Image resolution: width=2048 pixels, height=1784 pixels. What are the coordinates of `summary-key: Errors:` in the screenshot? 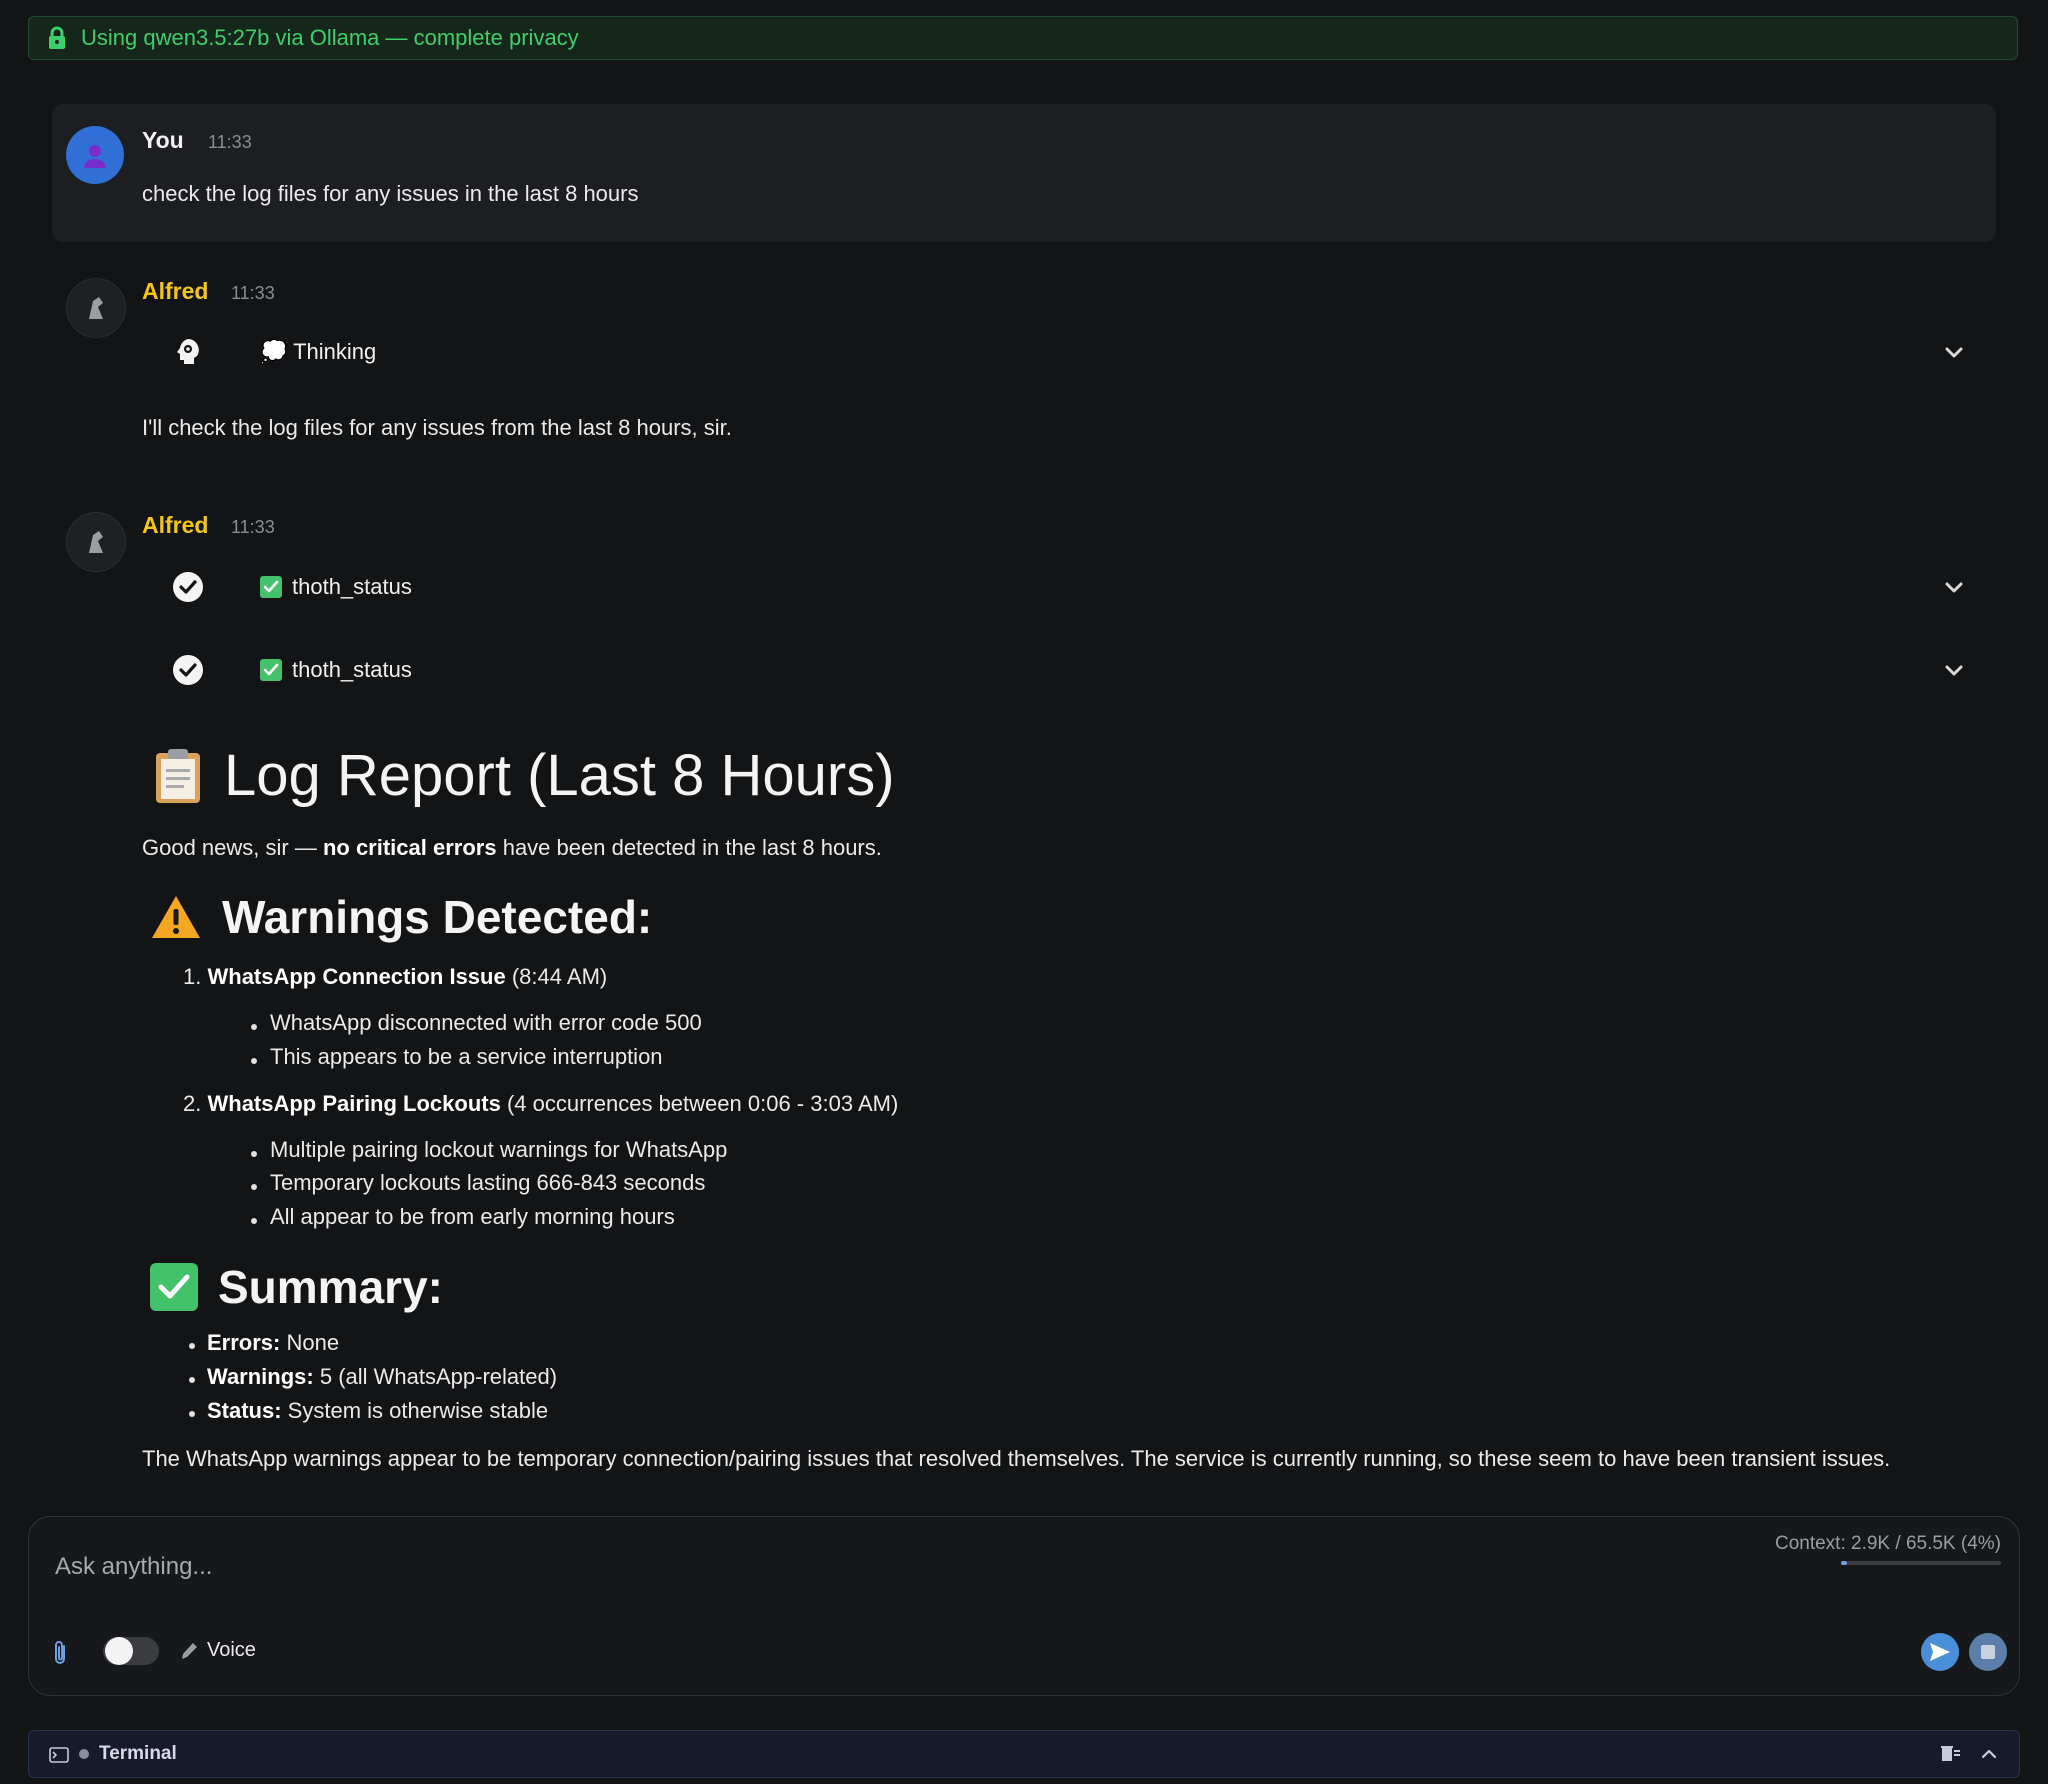 It's located at (244, 1342).